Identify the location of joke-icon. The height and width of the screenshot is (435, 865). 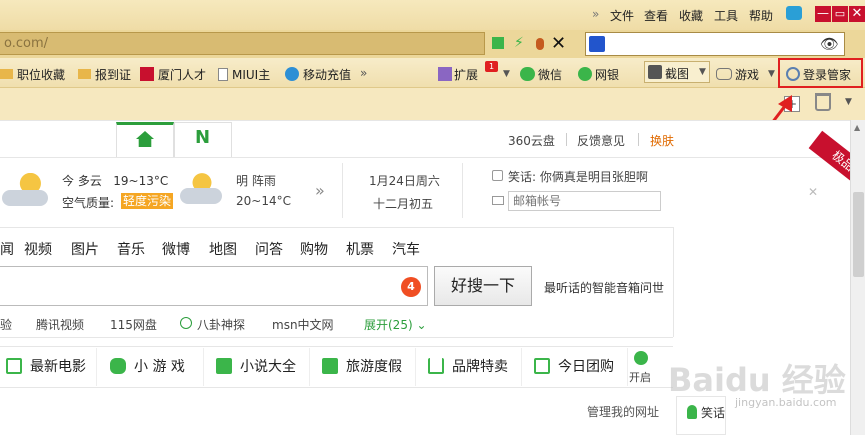
(497, 175).